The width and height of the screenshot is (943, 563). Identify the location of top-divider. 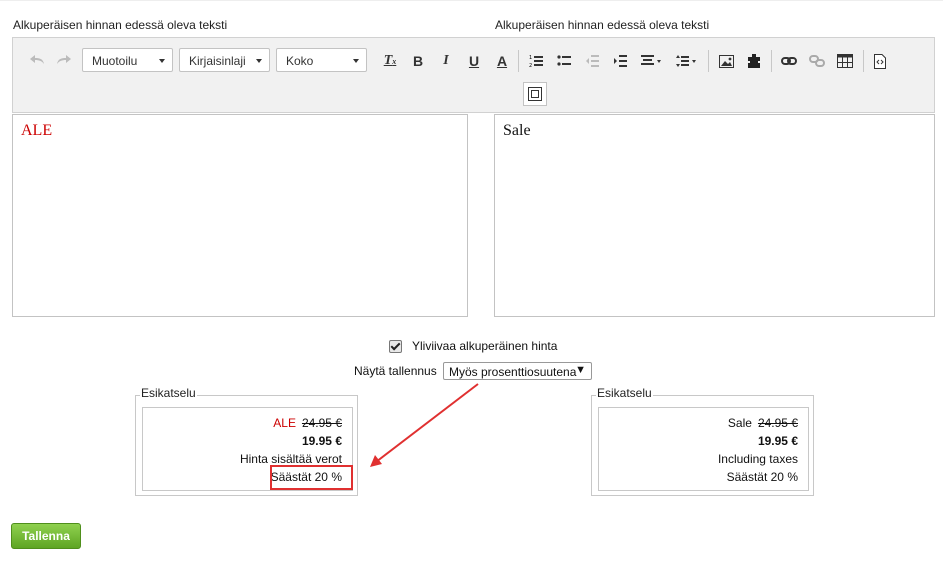
(471, 0).